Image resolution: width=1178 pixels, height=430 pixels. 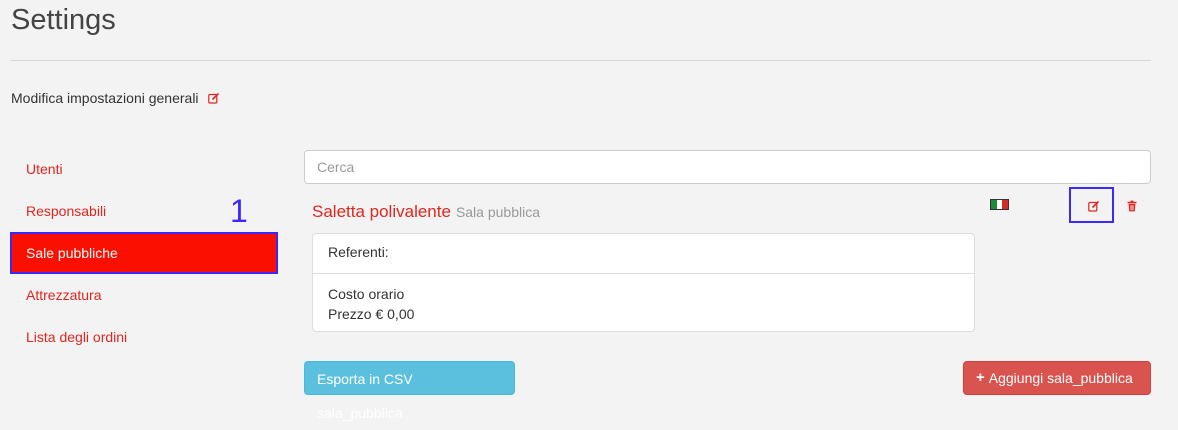 I want to click on add-sala-pubblica-button: + Aggiungi sala_pubblica, so click(x=1057, y=378).